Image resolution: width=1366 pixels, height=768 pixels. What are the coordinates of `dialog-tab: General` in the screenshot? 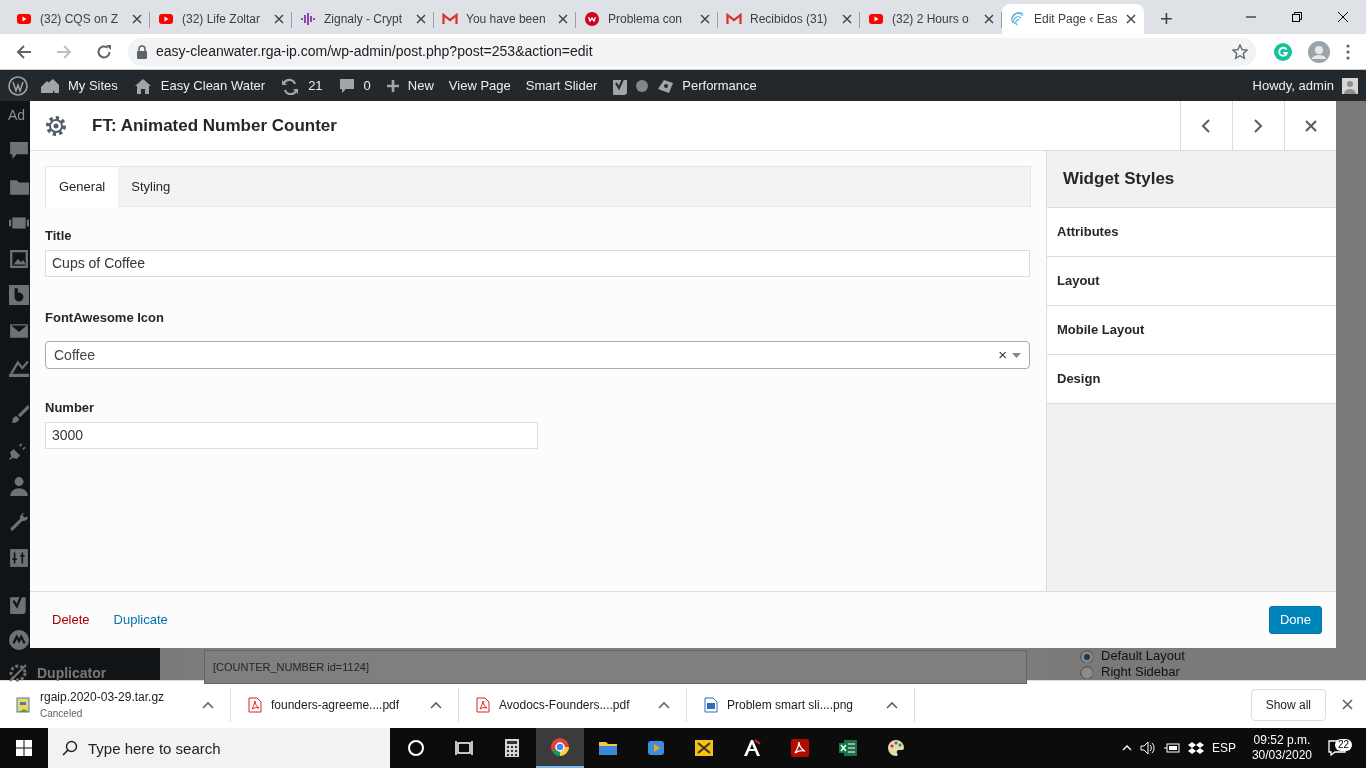 It's located at (82, 187).